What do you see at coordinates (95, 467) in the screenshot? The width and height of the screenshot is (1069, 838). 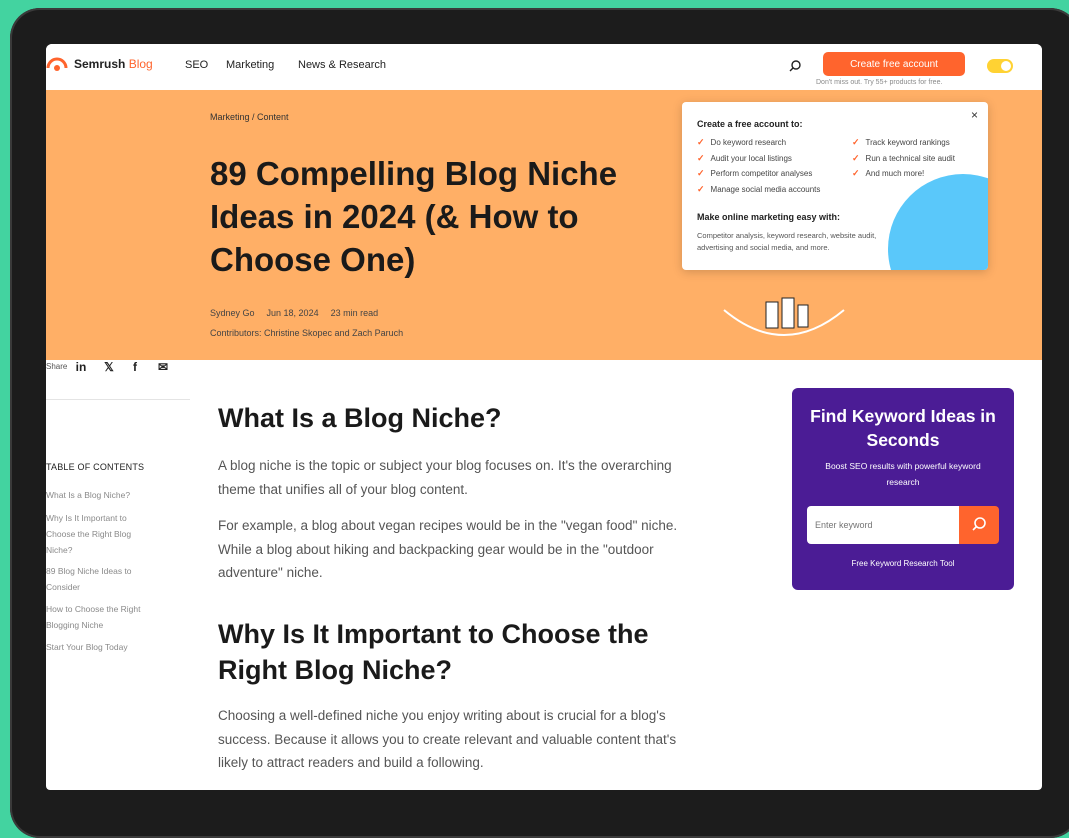 I see `toc-heading: TABLE OF CONTENTS` at bounding box center [95, 467].